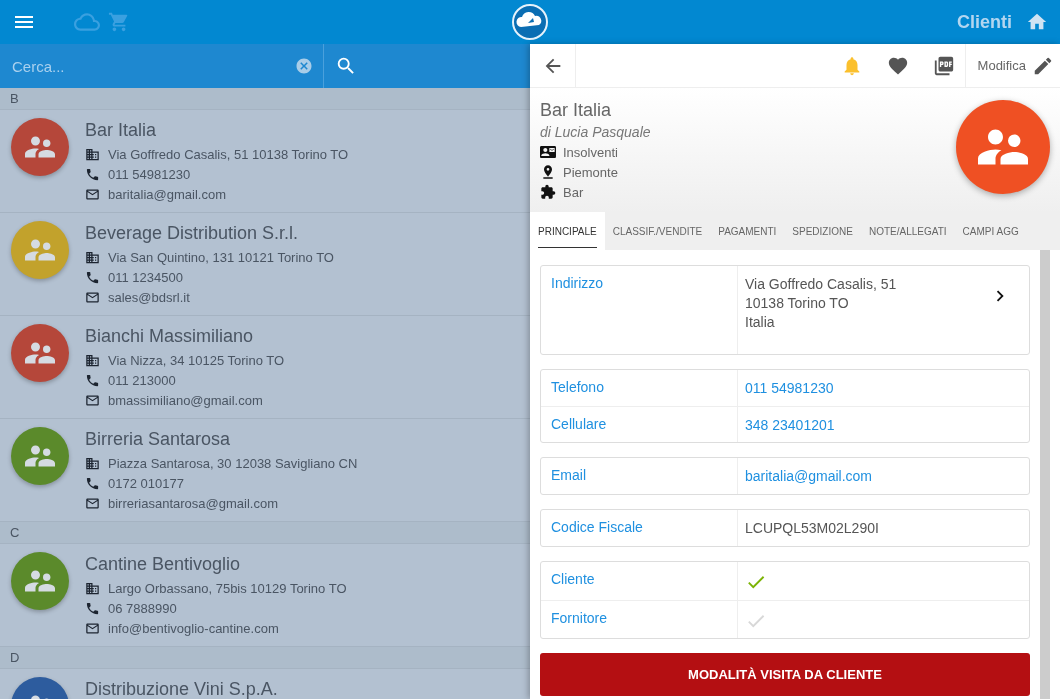  Describe the element at coordinates (573, 192) in the screenshot. I see `customer-tag: Bar` at that location.